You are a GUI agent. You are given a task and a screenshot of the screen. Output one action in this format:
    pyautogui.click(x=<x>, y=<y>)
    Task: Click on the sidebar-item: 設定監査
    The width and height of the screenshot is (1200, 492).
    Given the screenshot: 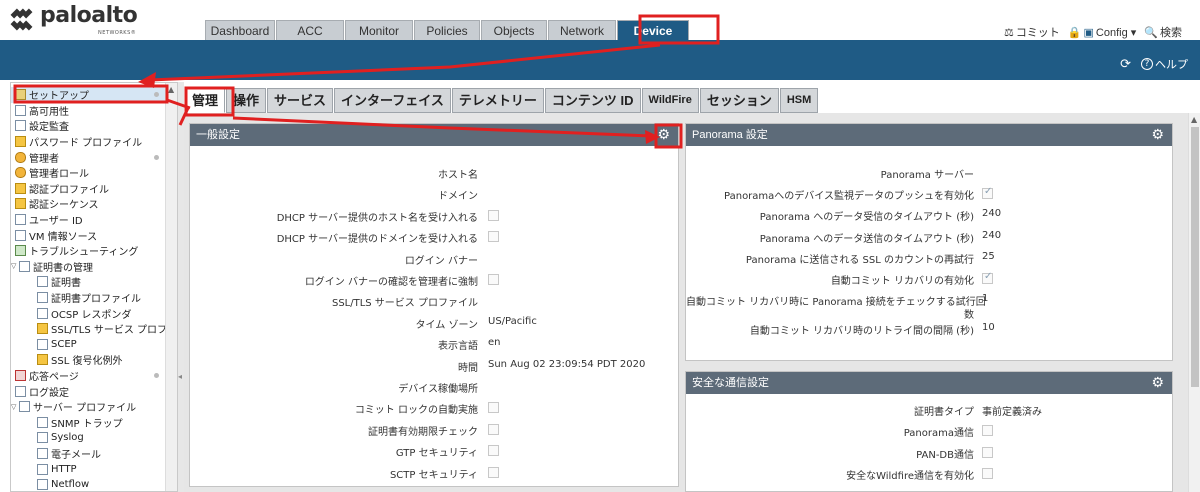 What is the action you would take?
    pyautogui.click(x=89, y=126)
    